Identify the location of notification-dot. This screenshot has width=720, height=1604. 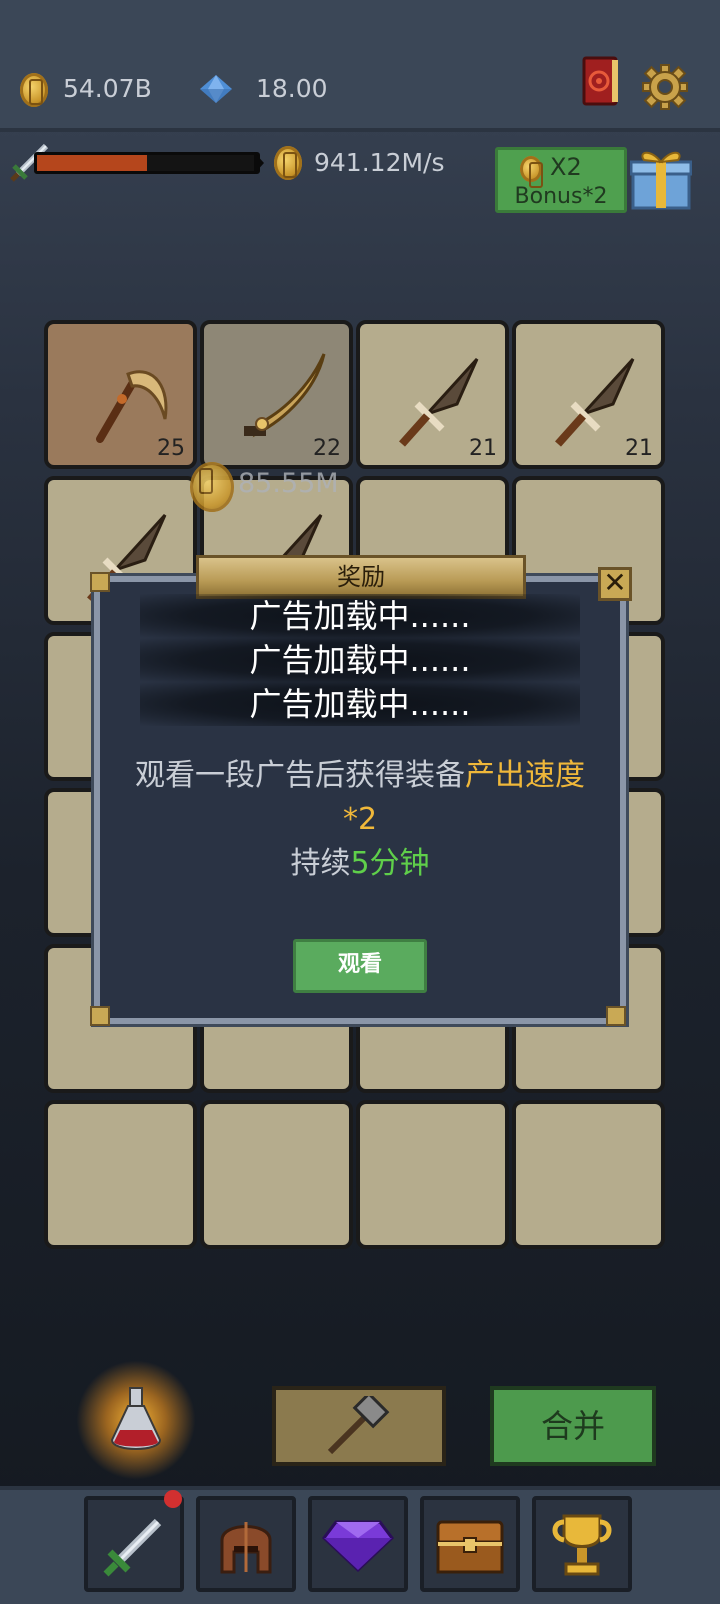
(173, 1499).